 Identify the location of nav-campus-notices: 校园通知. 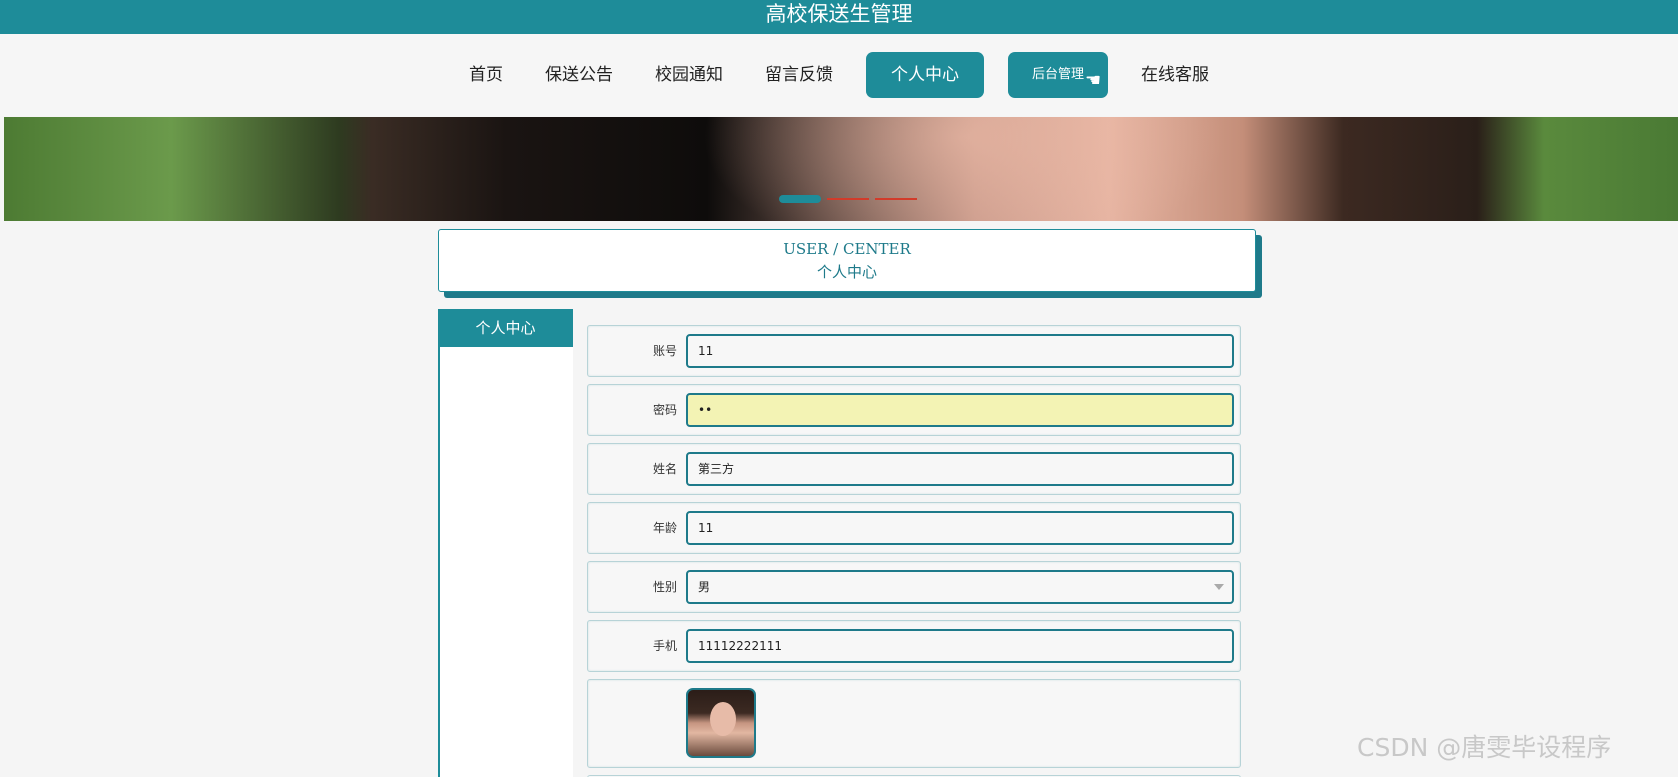
(689, 75).